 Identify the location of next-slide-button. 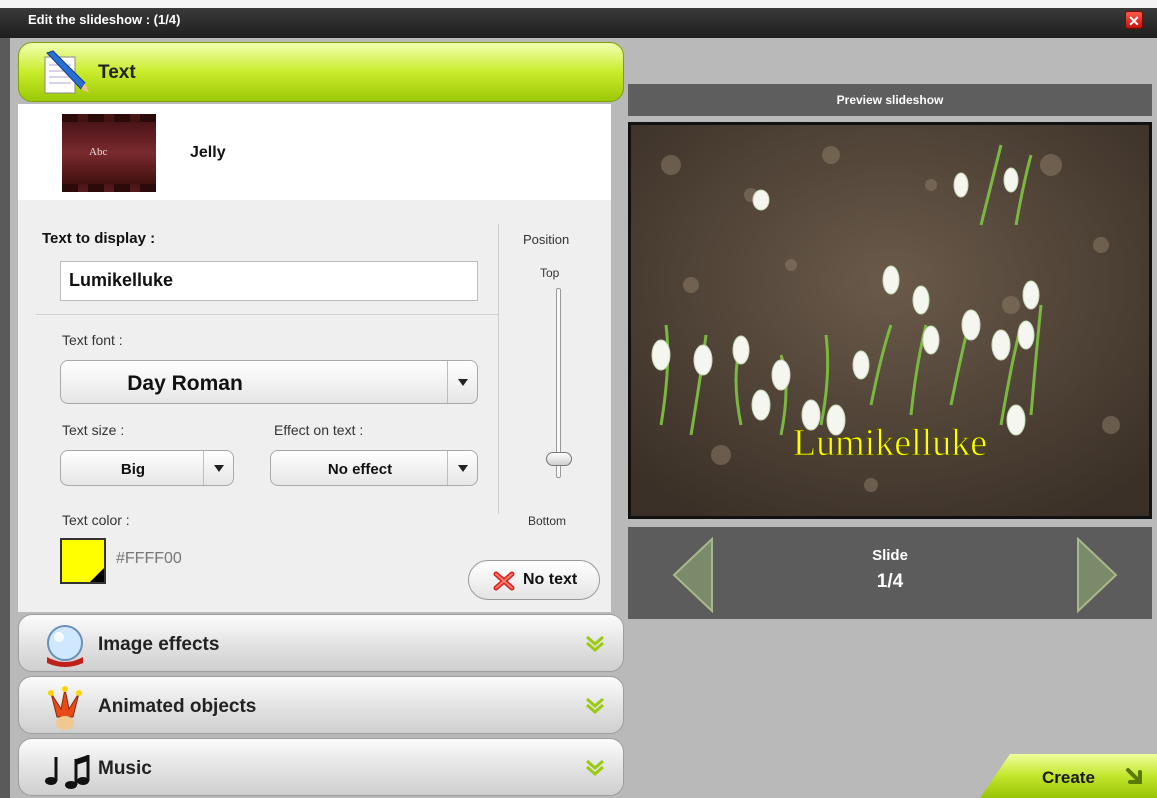
(1097, 575).